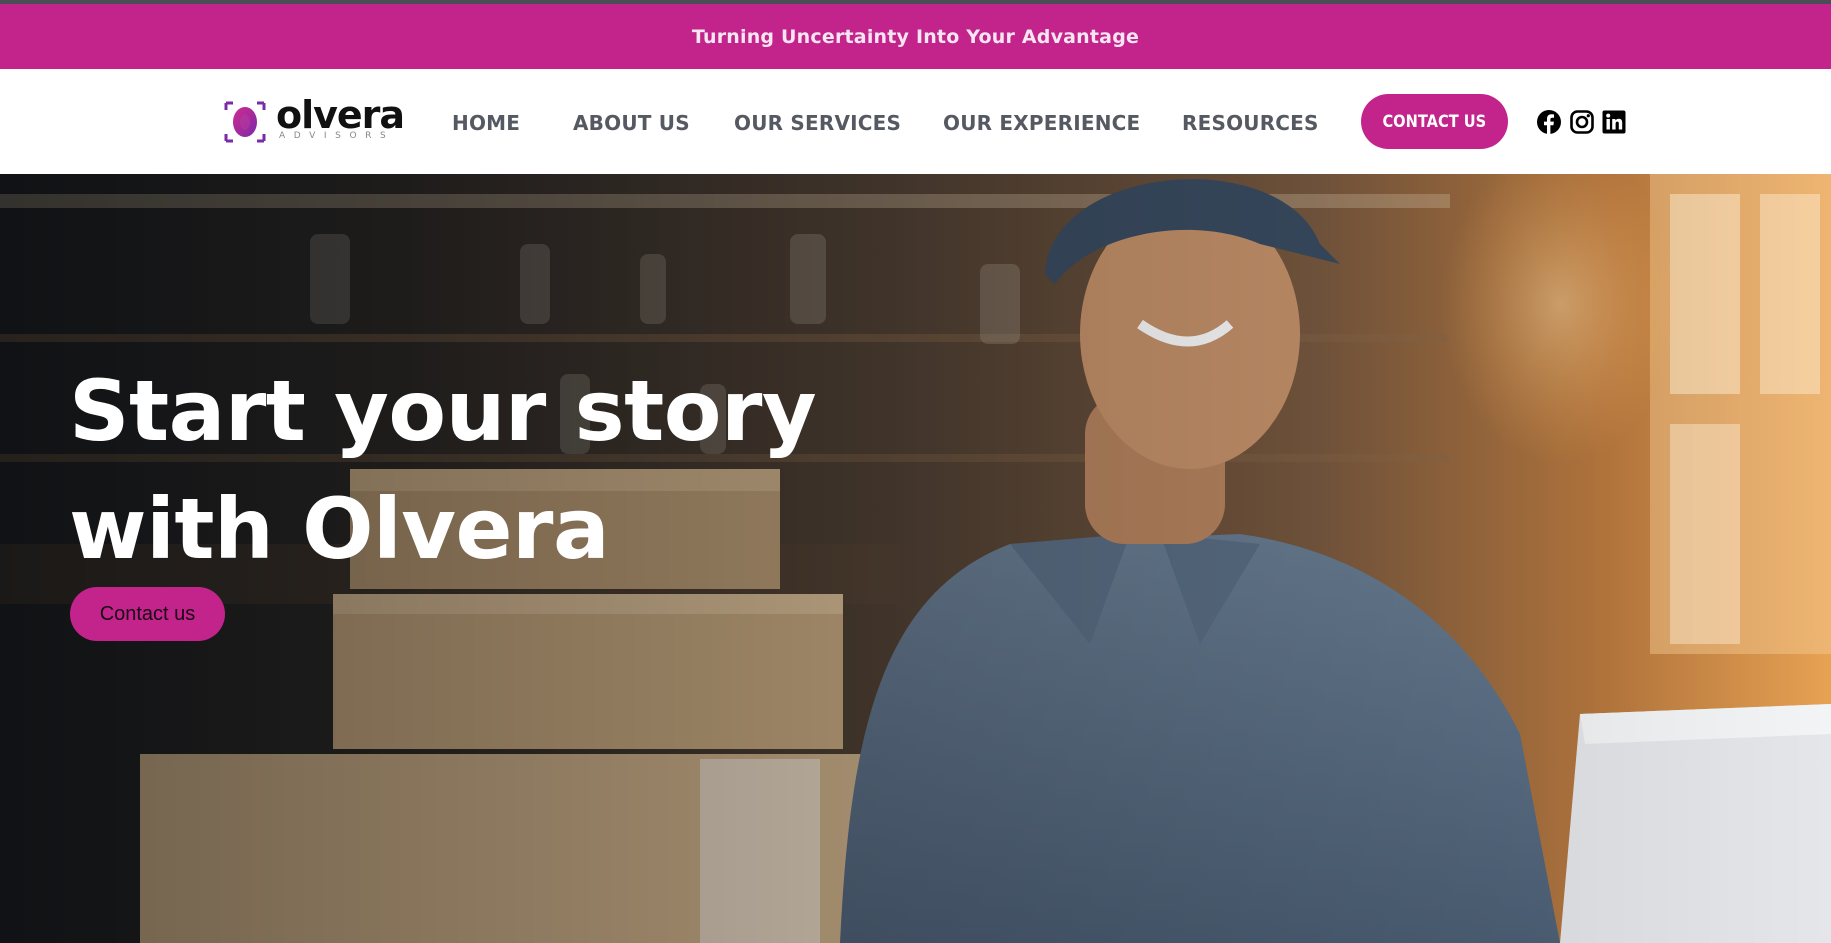 The height and width of the screenshot is (943, 1831). I want to click on contact-us-button: CONTACT US, so click(1434, 121).